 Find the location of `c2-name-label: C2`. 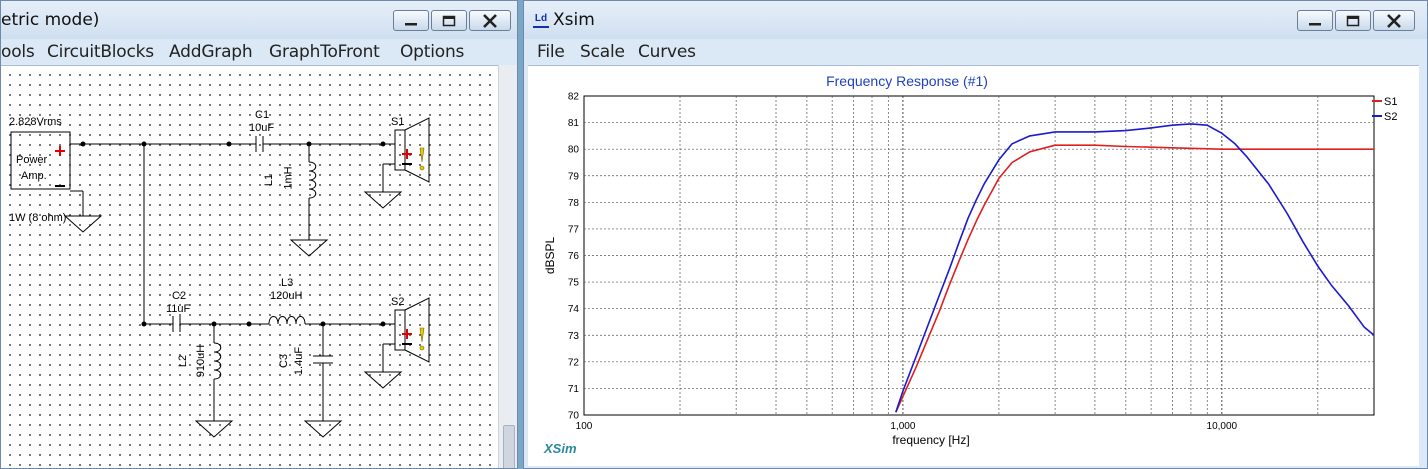

c2-name-label: C2 is located at coordinates (179, 296).